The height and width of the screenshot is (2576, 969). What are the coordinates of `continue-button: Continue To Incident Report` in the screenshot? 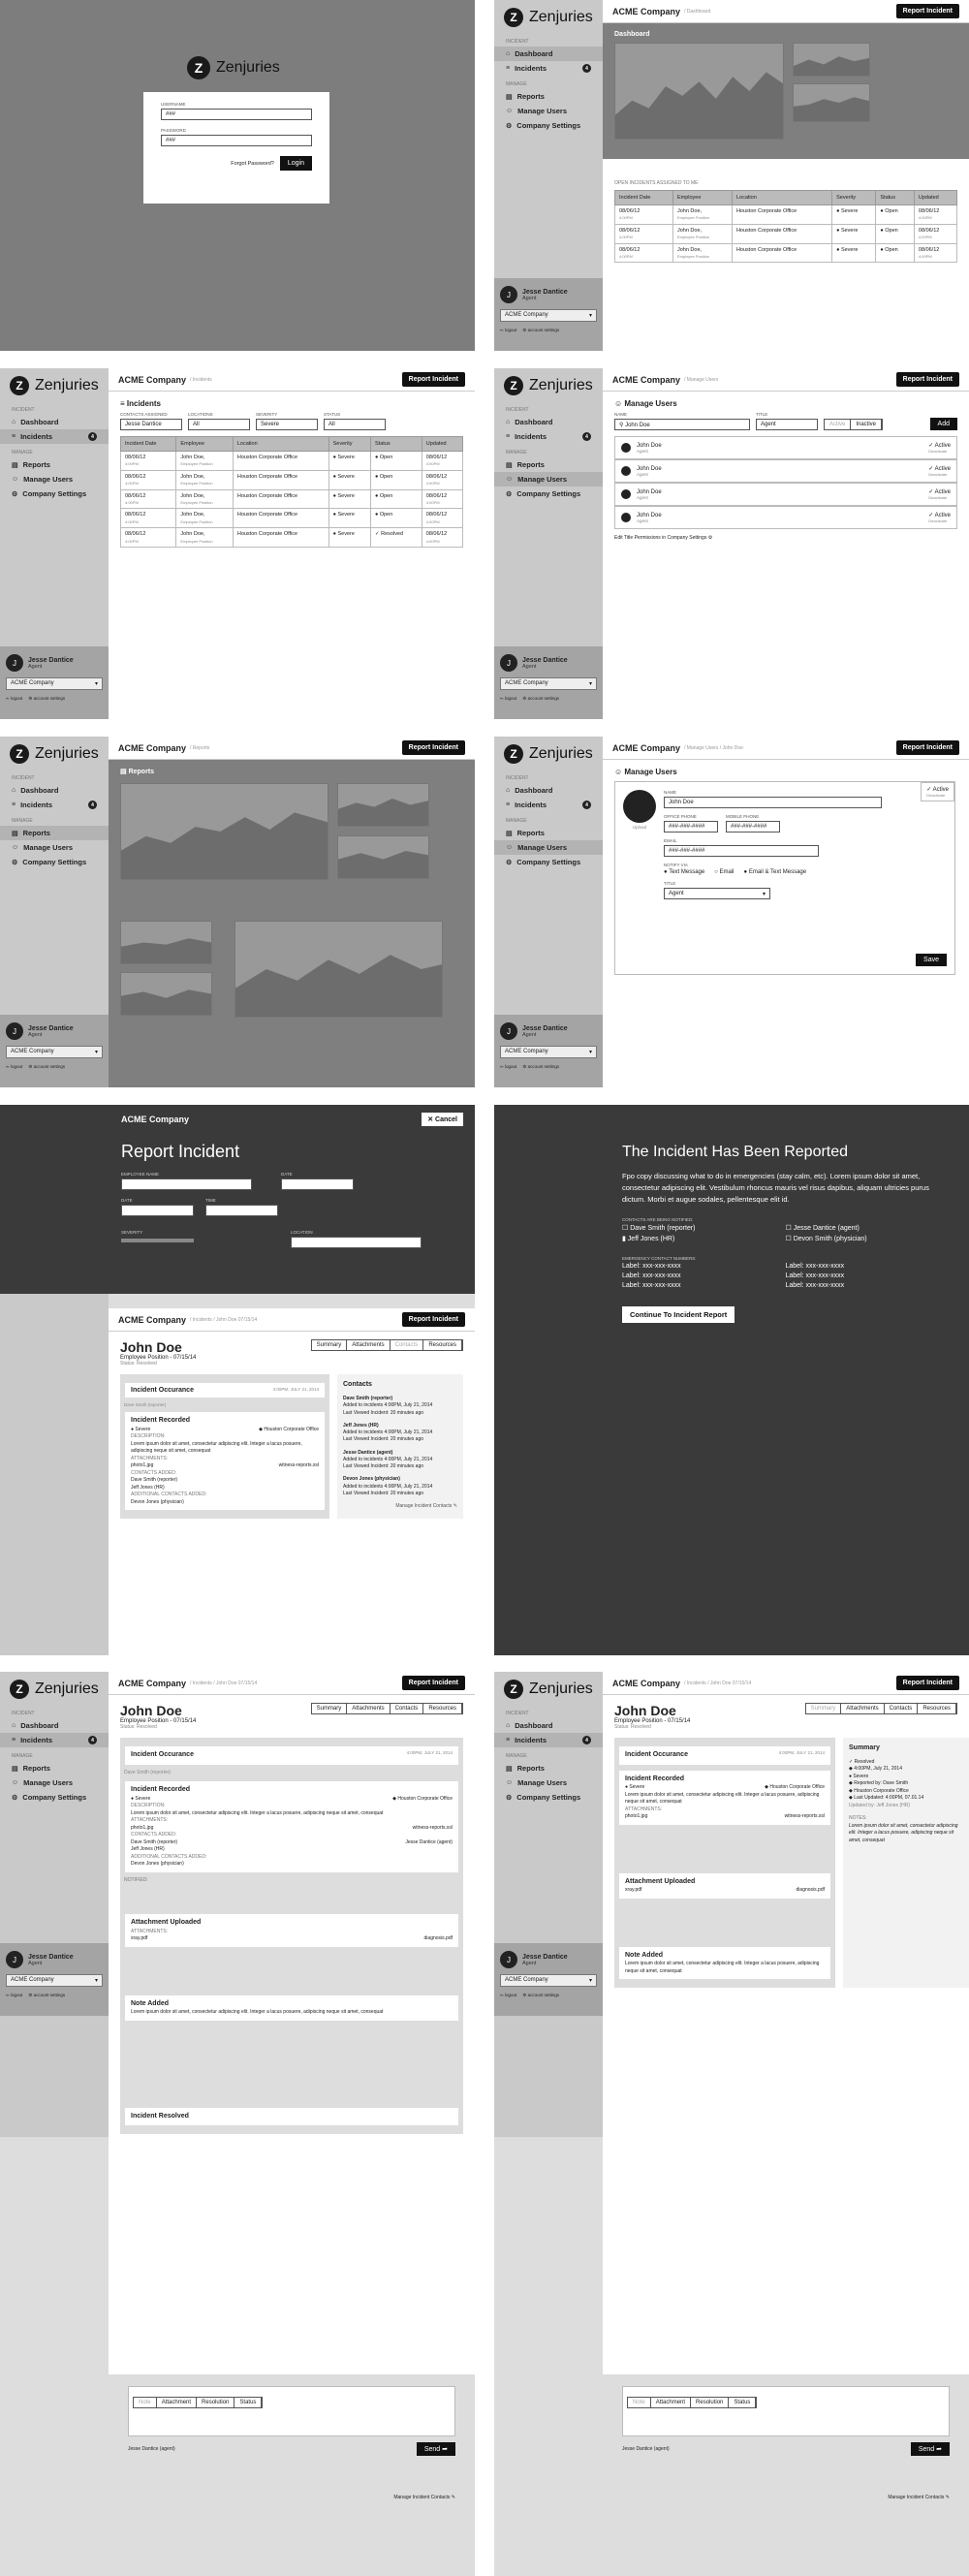 It's located at (679, 1314).